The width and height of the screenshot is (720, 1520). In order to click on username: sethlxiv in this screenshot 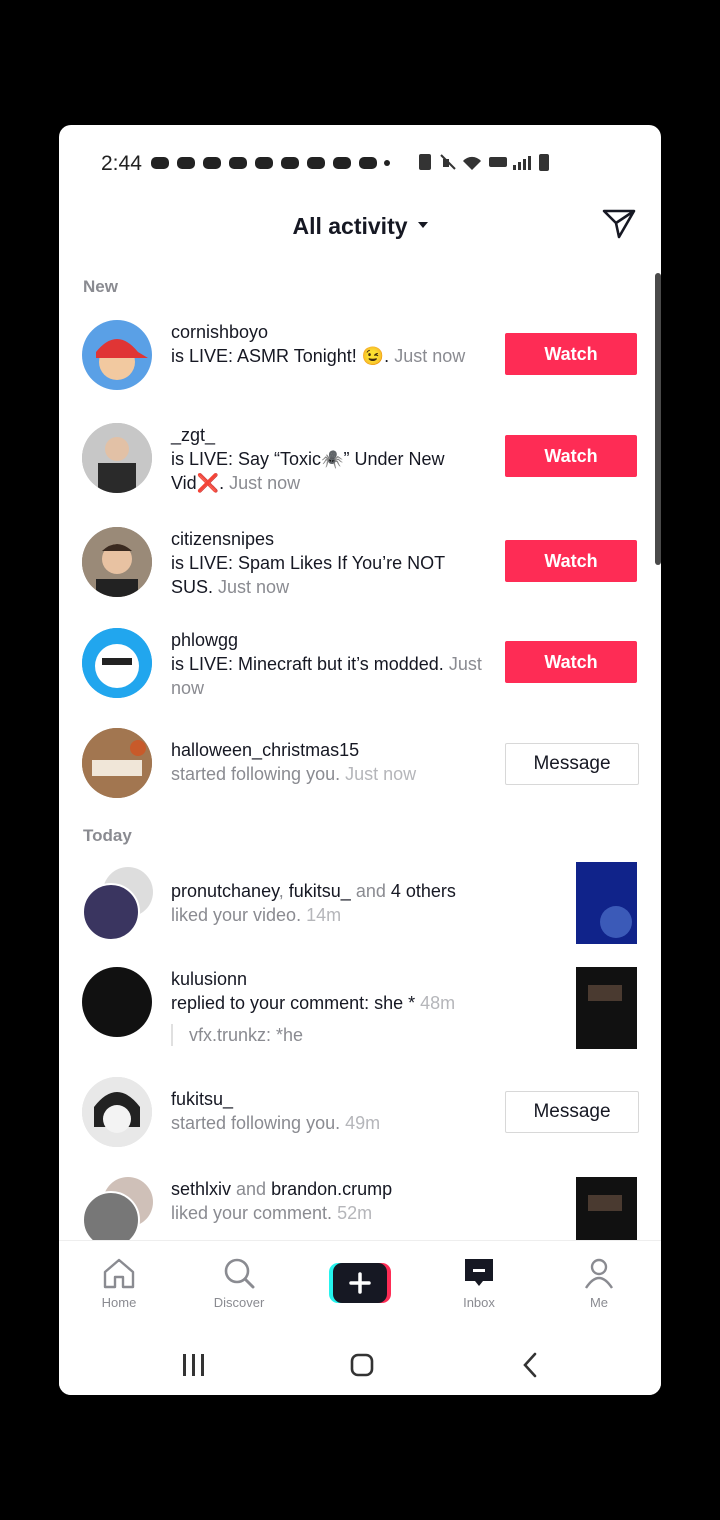, I will do `click(201, 1189)`.